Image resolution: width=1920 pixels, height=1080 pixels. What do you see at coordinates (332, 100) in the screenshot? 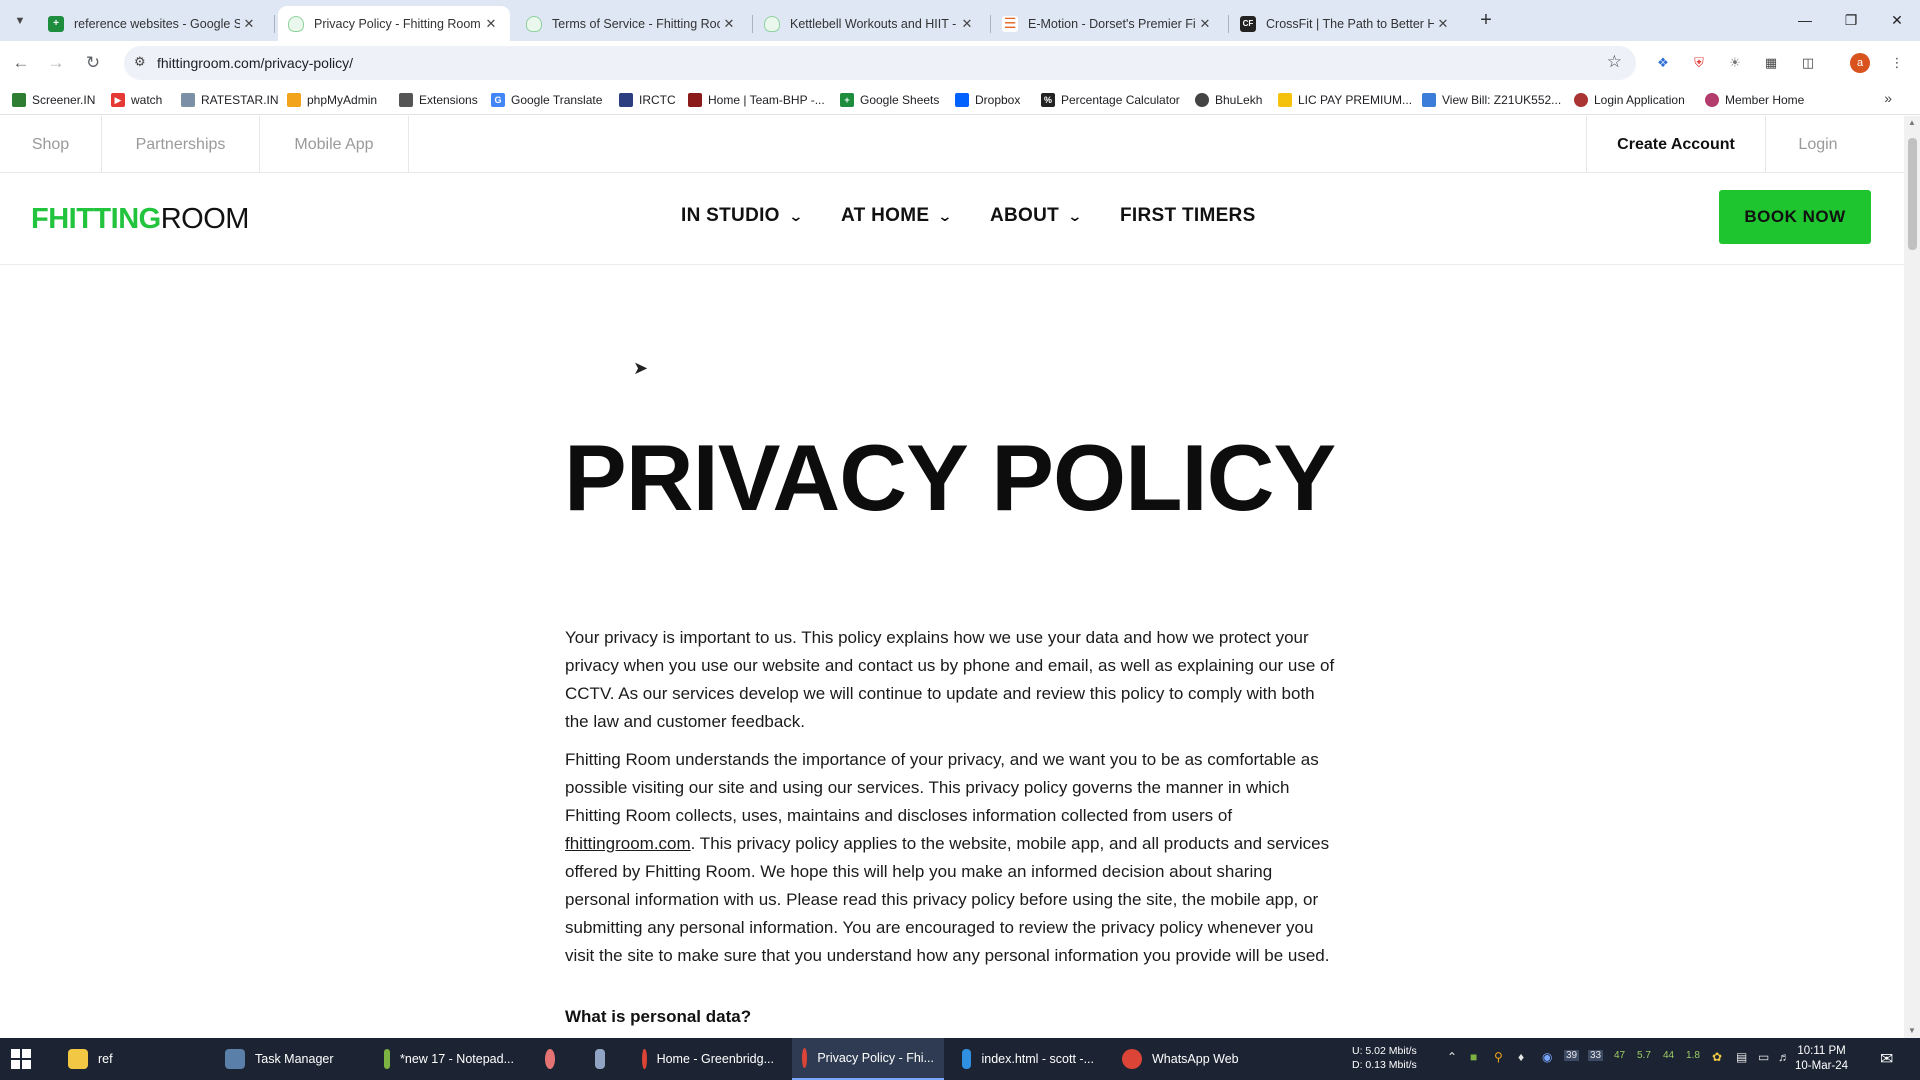
I see `bookmark-item: phpMyAdmin` at bounding box center [332, 100].